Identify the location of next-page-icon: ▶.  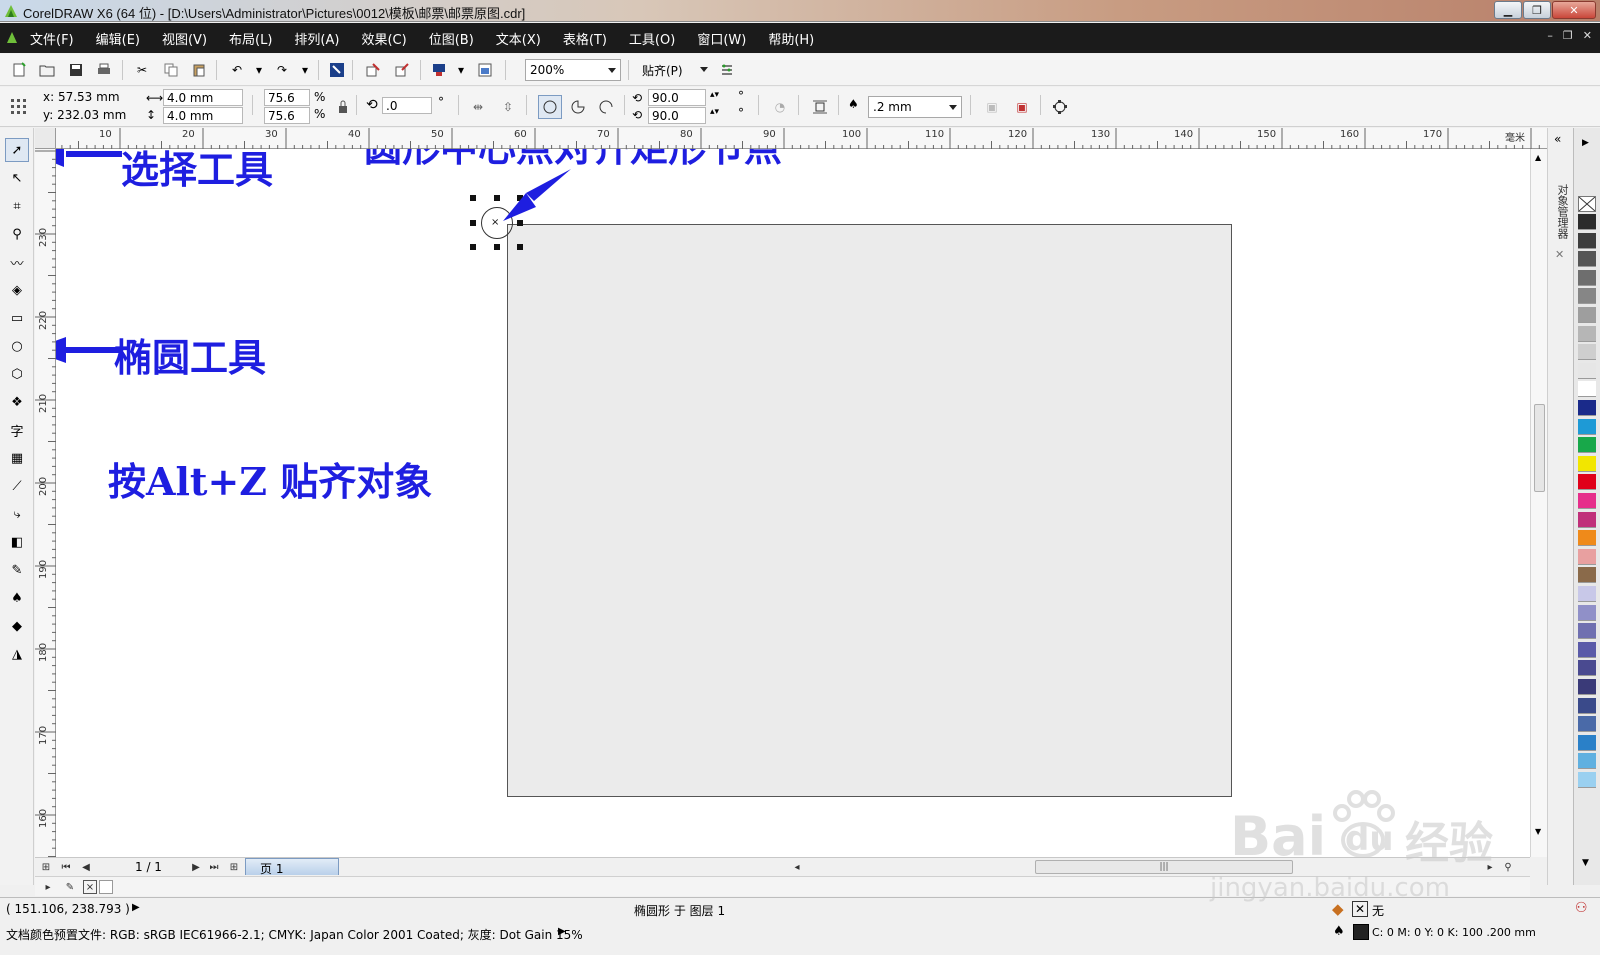
(196, 867).